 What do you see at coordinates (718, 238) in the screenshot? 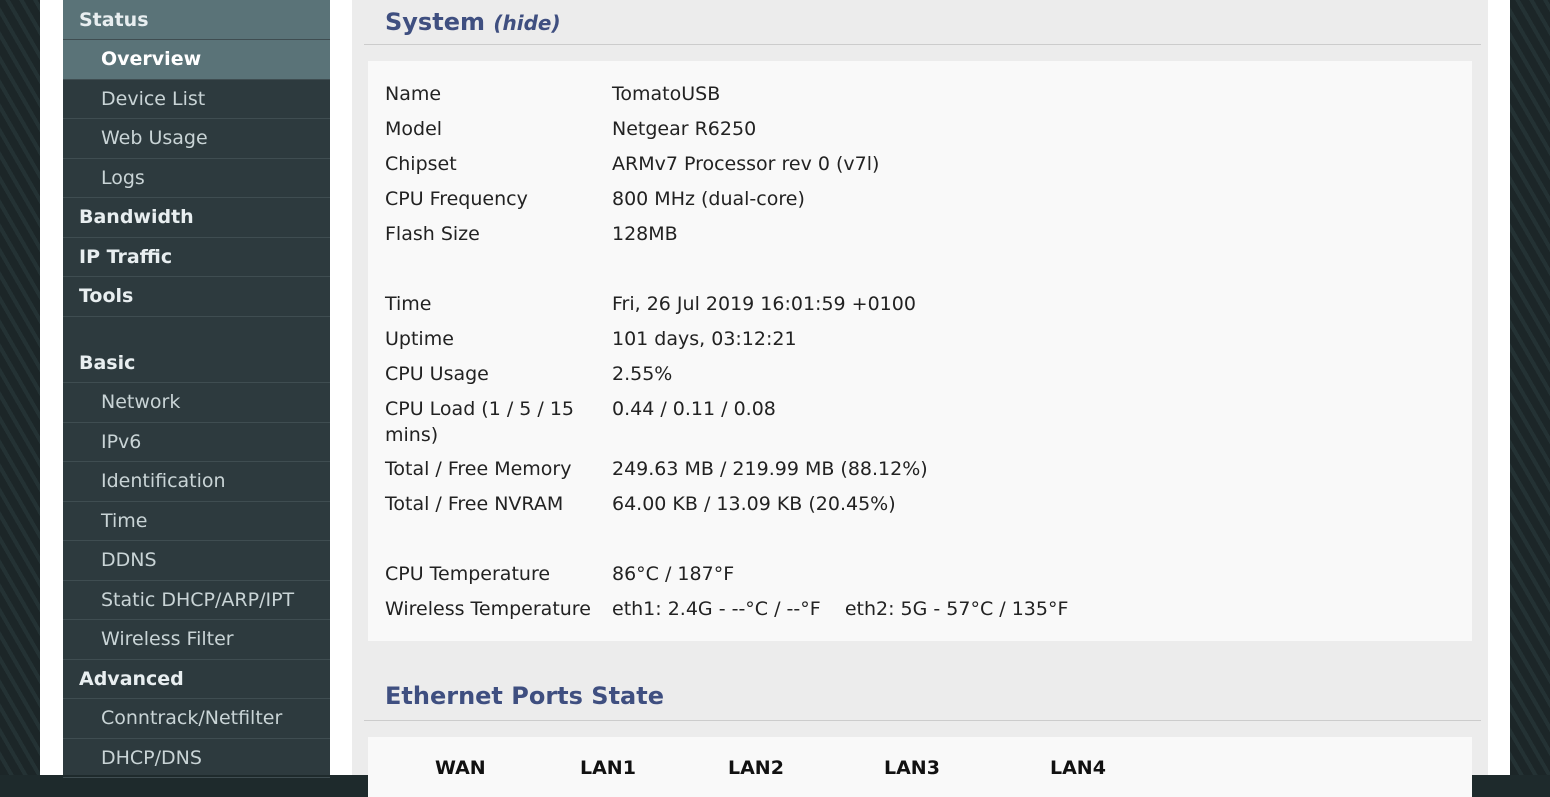
I see `table-row: Flash Size 128MB` at bounding box center [718, 238].